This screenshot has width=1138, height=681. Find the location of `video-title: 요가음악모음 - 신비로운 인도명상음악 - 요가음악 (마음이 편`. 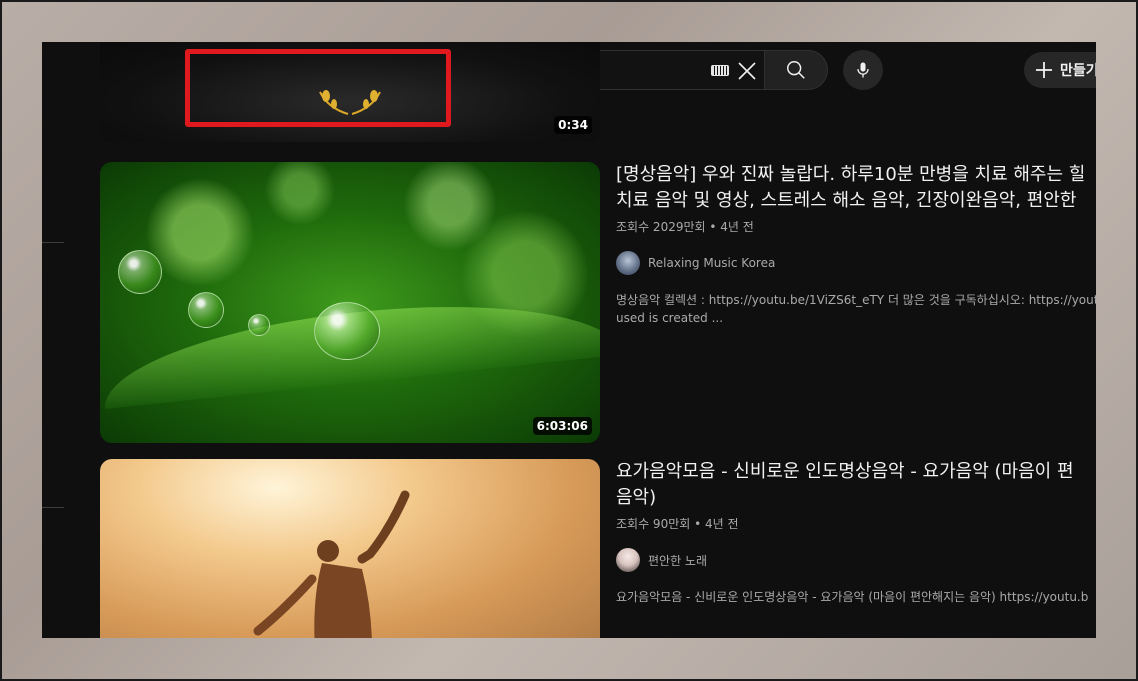

video-title: 요가음악모음 - 신비로운 인도명상음악 - 요가음악 (마음이 편 is located at coordinates (856, 472).